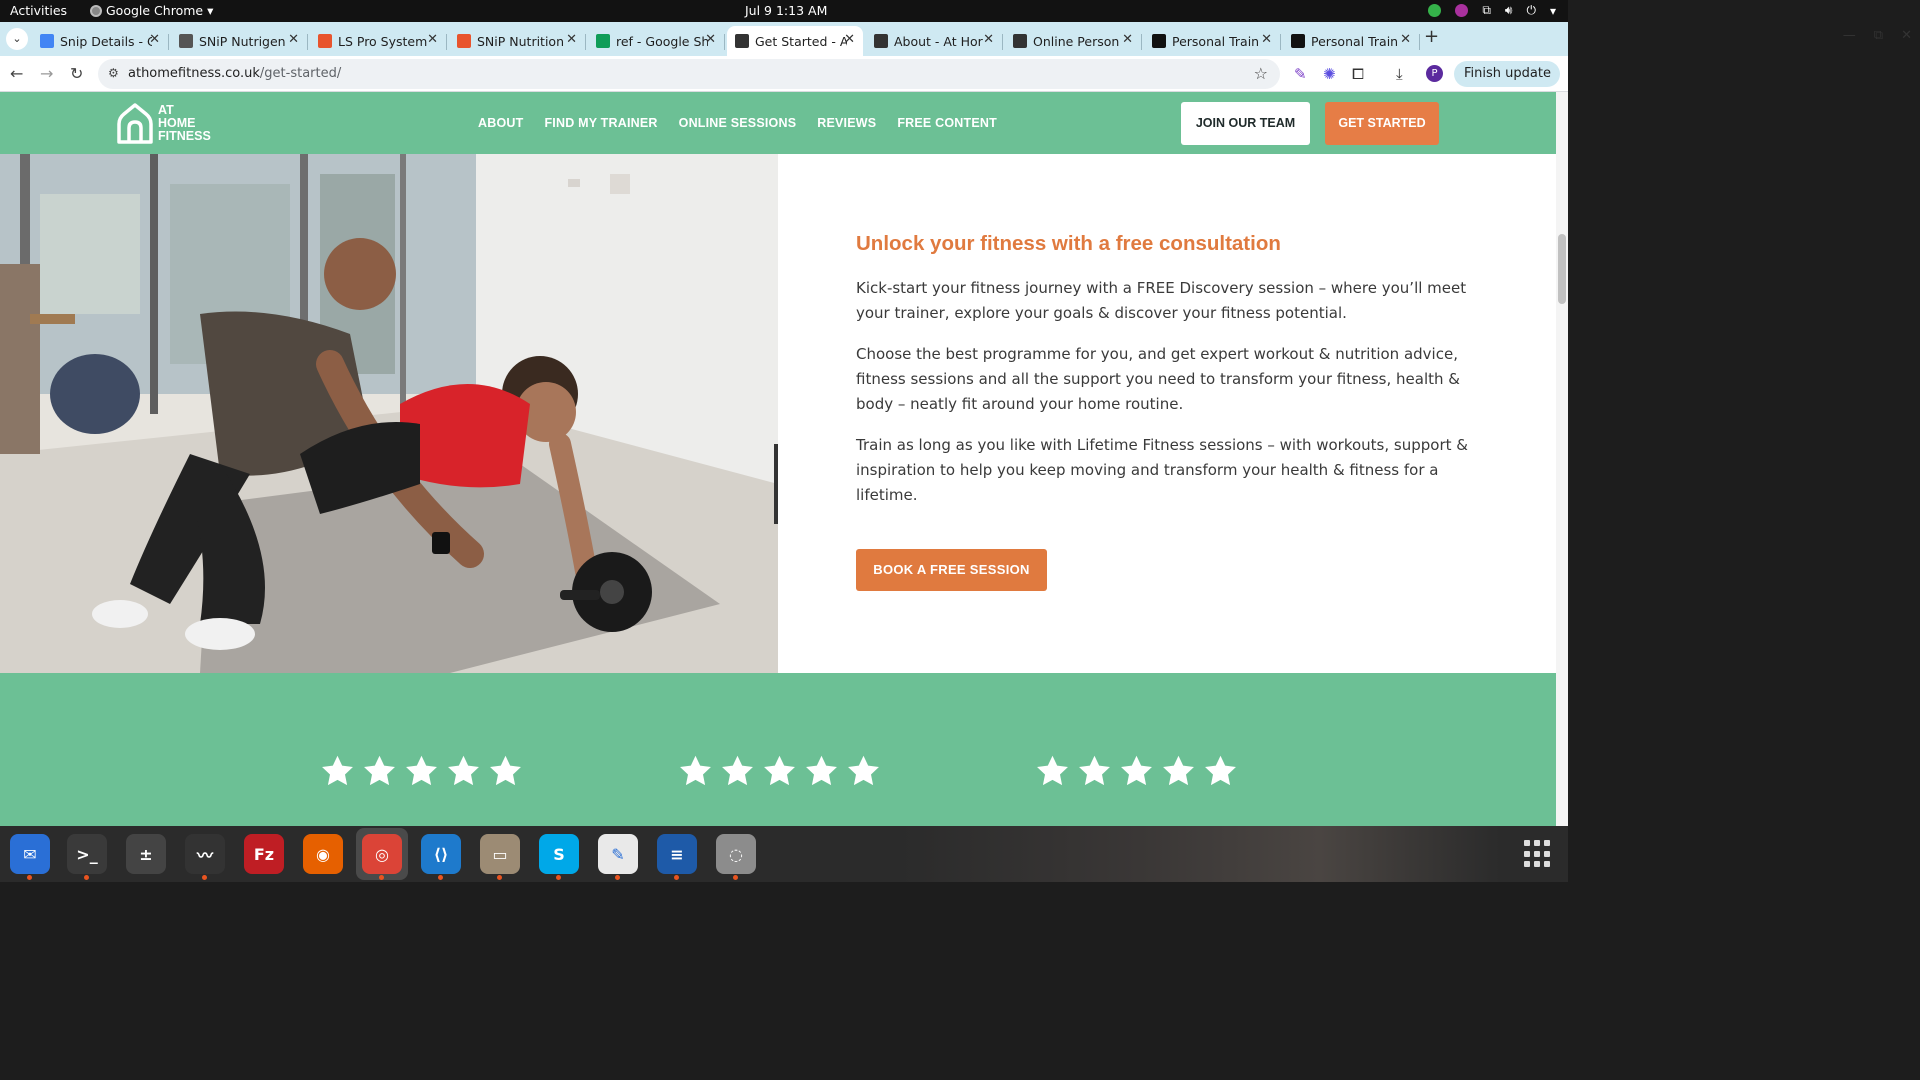 This screenshot has width=1920, height=1080. I want to click on window-controls: — ⧉ ✕, so click(1877, 35).